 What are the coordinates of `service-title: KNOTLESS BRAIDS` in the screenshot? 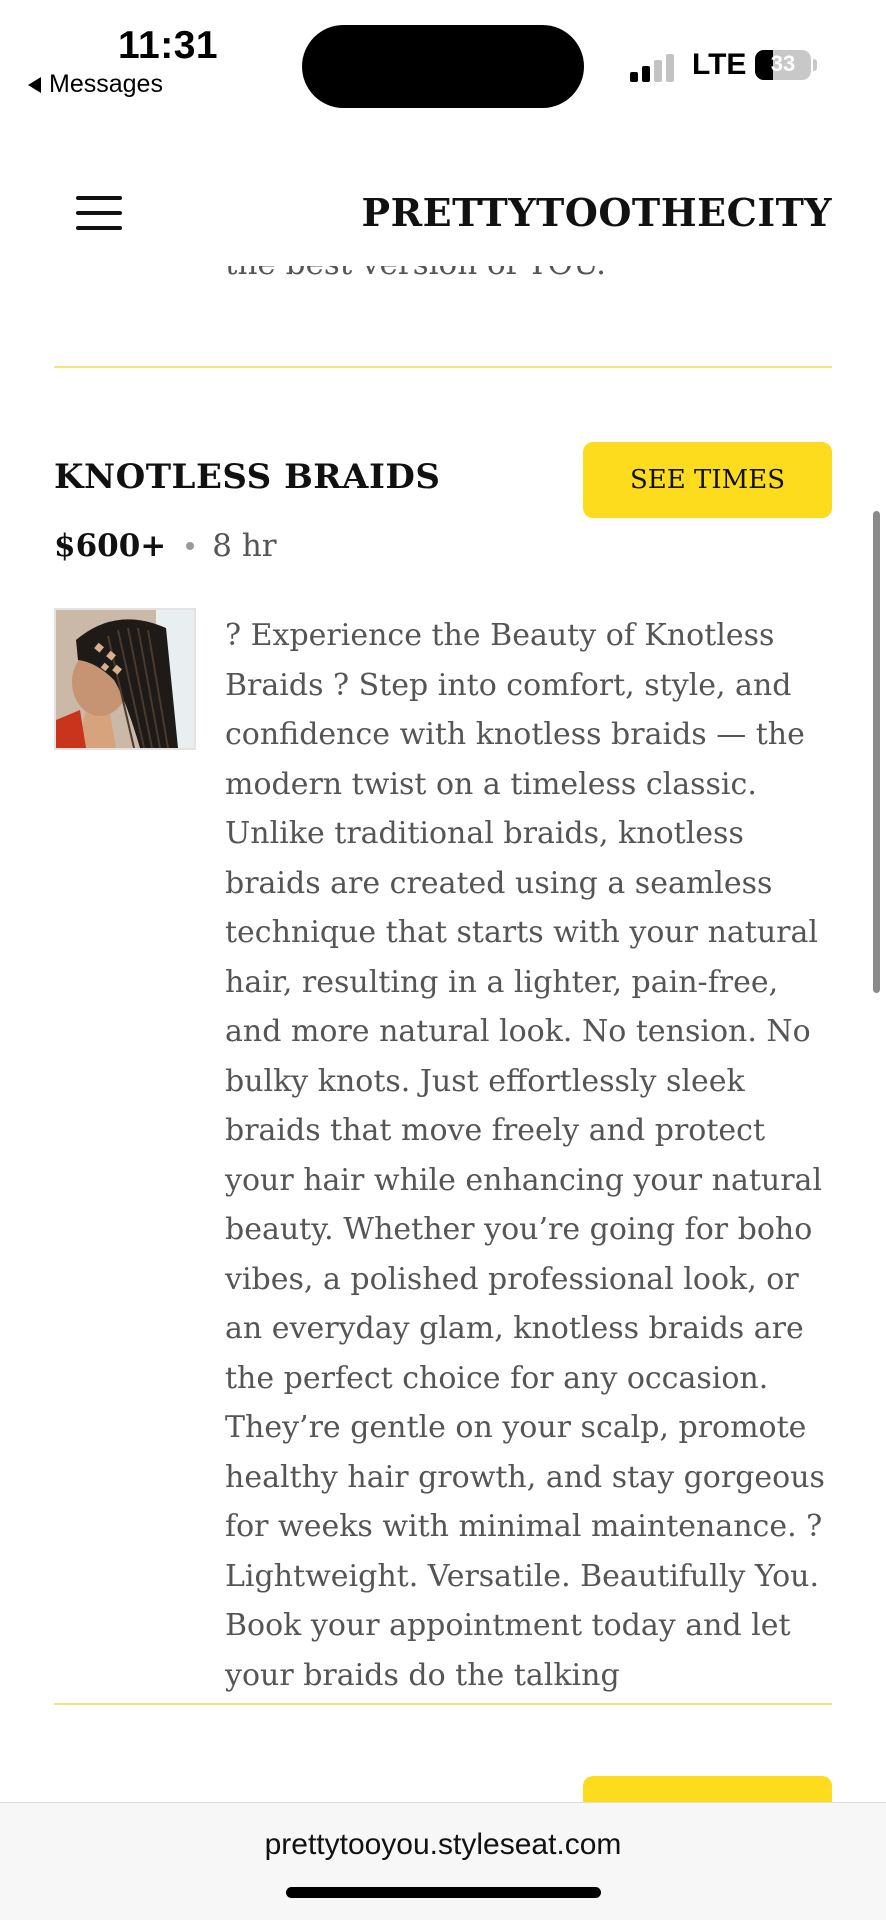 It's located at (247, 477).